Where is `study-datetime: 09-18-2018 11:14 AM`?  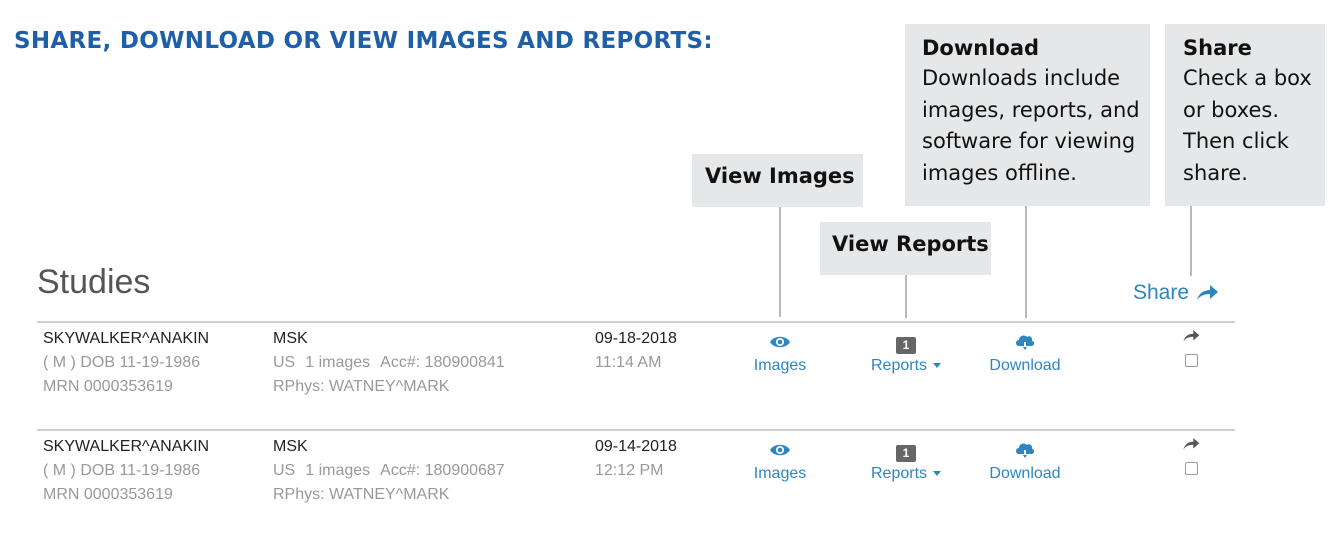 study-datetime: 09-18-2018 11:14 AM is located at coordinates (636, 351).